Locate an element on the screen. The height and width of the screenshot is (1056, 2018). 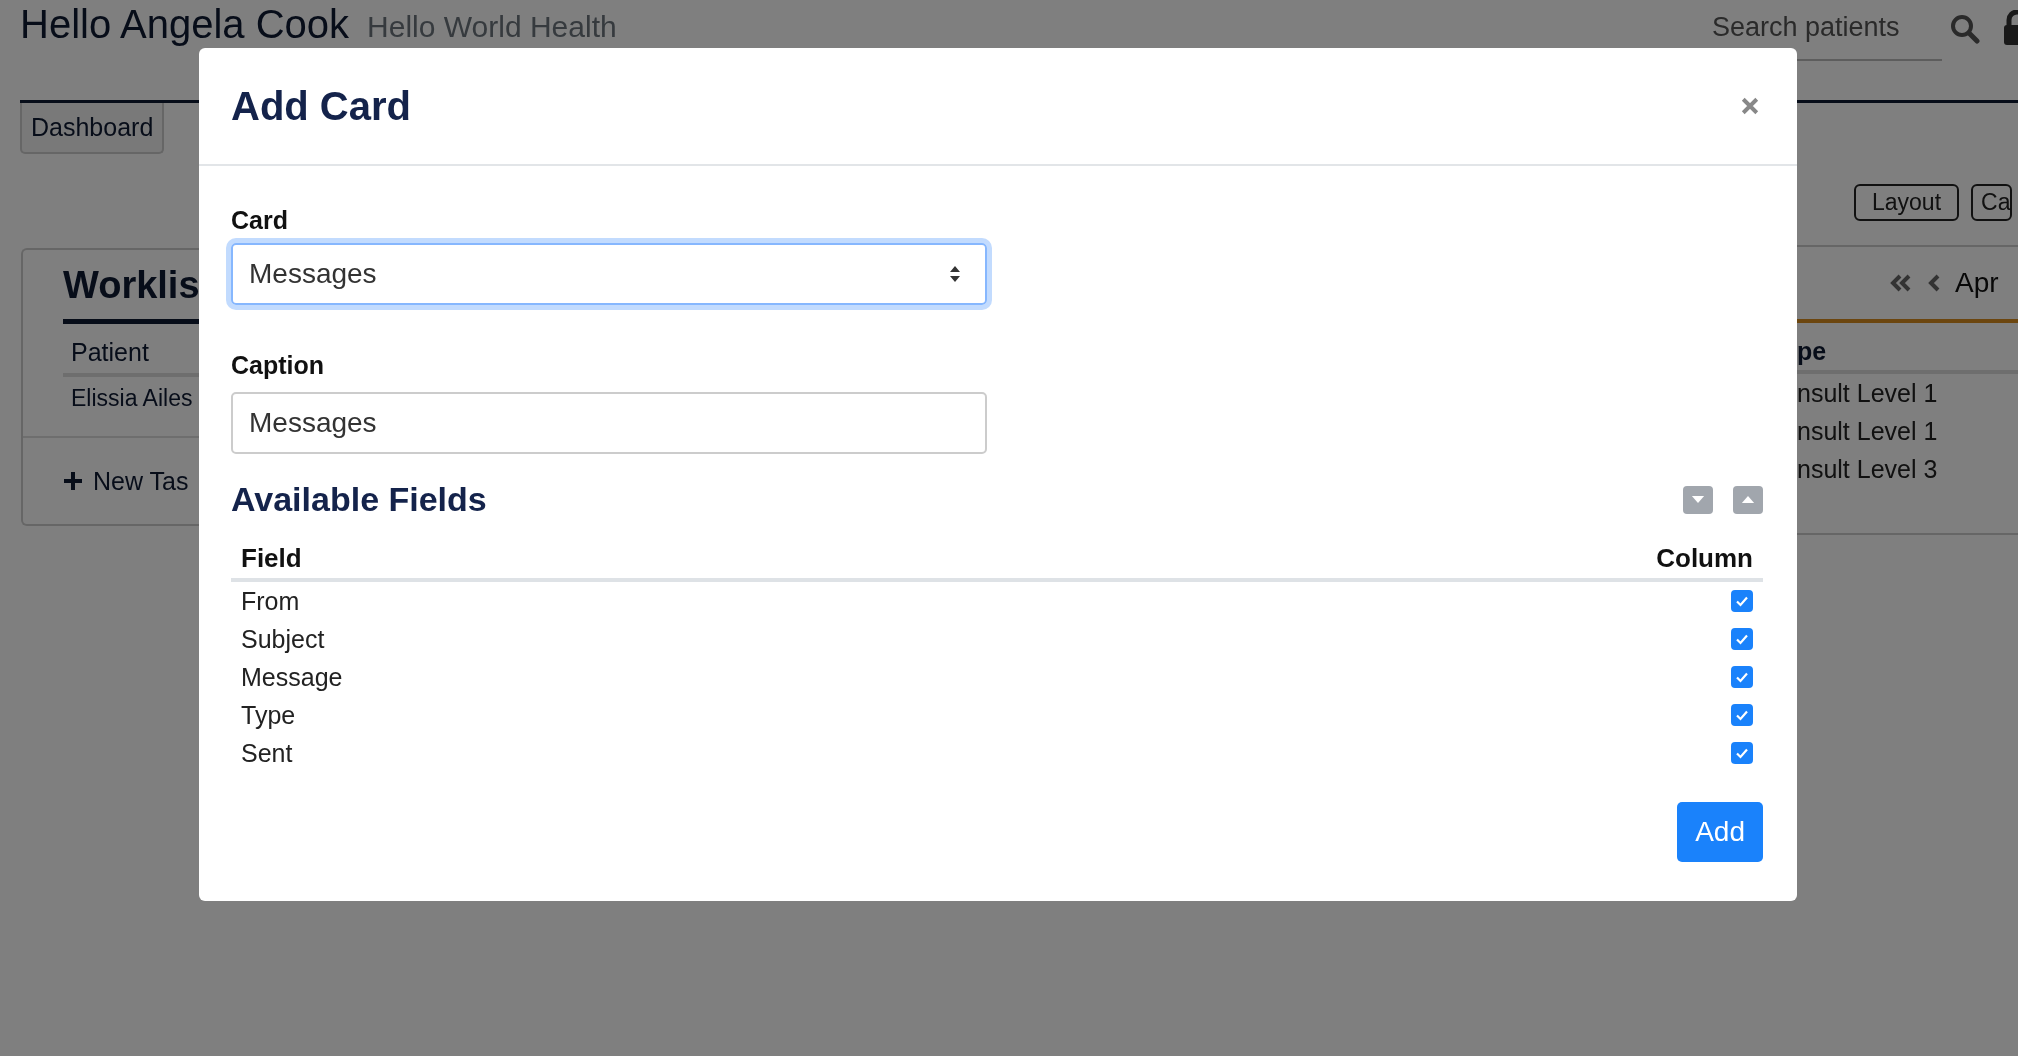
organization-name: Hello World Health is located at coordinates (492, 27).